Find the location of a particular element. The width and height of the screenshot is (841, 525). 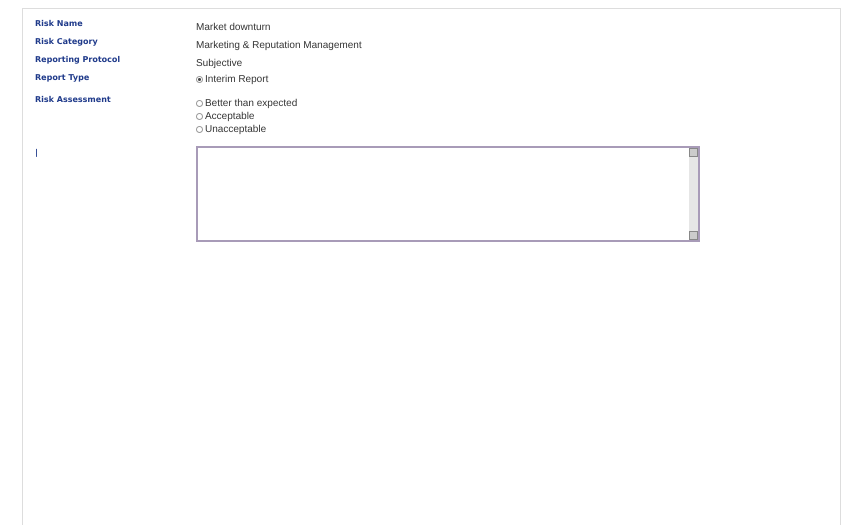

field-label: Risk Assessment is located at coordinates (73, 99).